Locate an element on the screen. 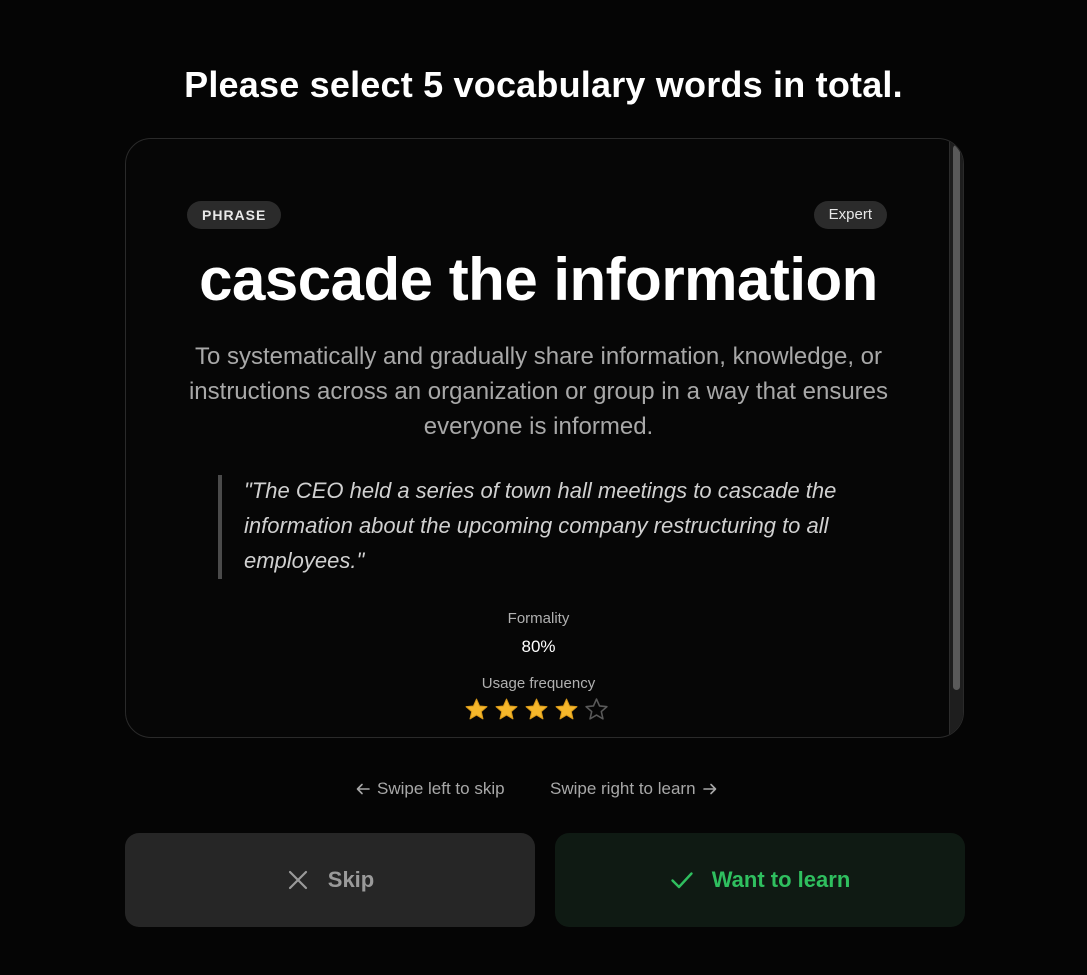 This screenshot has width=1087, height=975. skip-button: Skip is located at coordinates (330, 880).